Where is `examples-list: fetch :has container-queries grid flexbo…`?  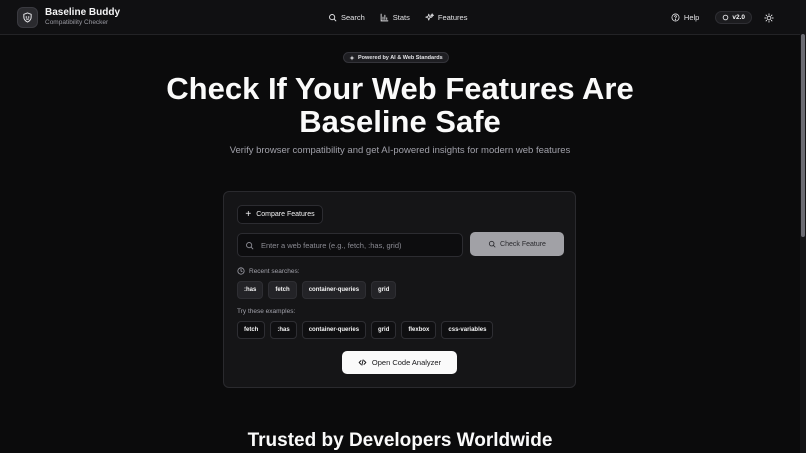
examples-list: fetch :has container-queries grid flexbo… is located at coordinates (367, 330).